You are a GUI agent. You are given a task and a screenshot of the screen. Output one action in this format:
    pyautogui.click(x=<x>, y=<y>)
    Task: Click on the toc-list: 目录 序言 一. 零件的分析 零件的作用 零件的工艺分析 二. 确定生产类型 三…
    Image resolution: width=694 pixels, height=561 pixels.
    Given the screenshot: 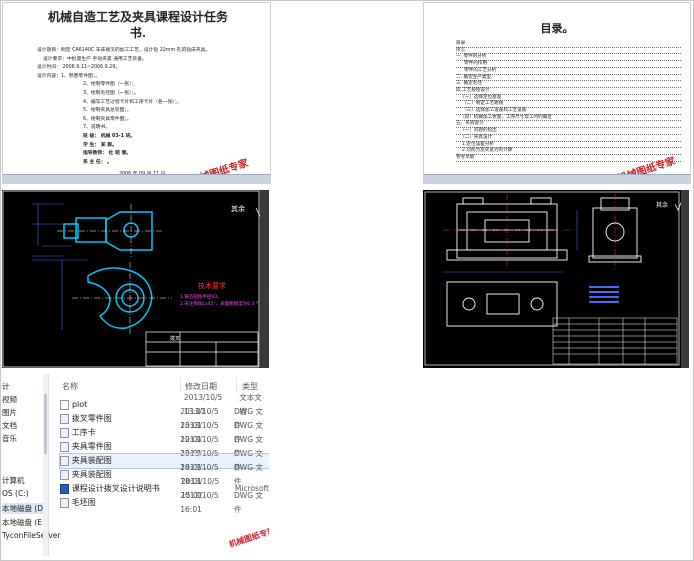 What is the action you would take?
    pyautogui.click(x=568, y=101)
    